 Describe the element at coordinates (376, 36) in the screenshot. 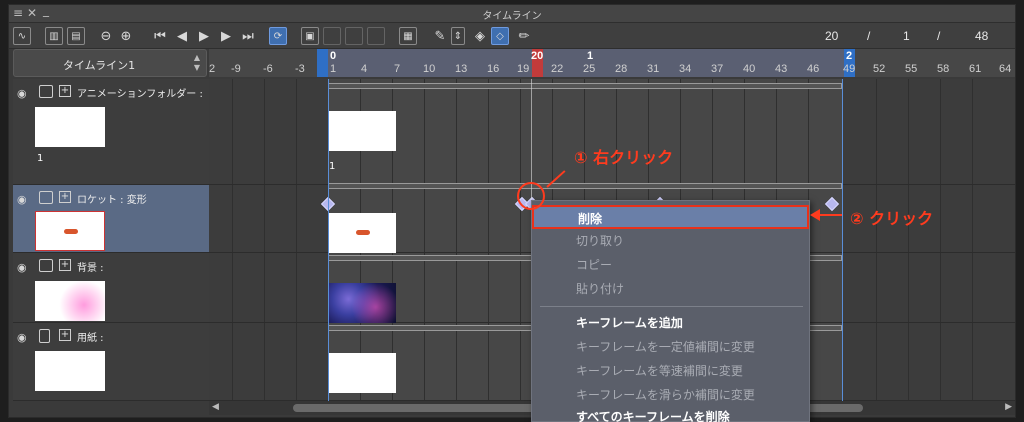

I see `cel-c-icon` at that location.